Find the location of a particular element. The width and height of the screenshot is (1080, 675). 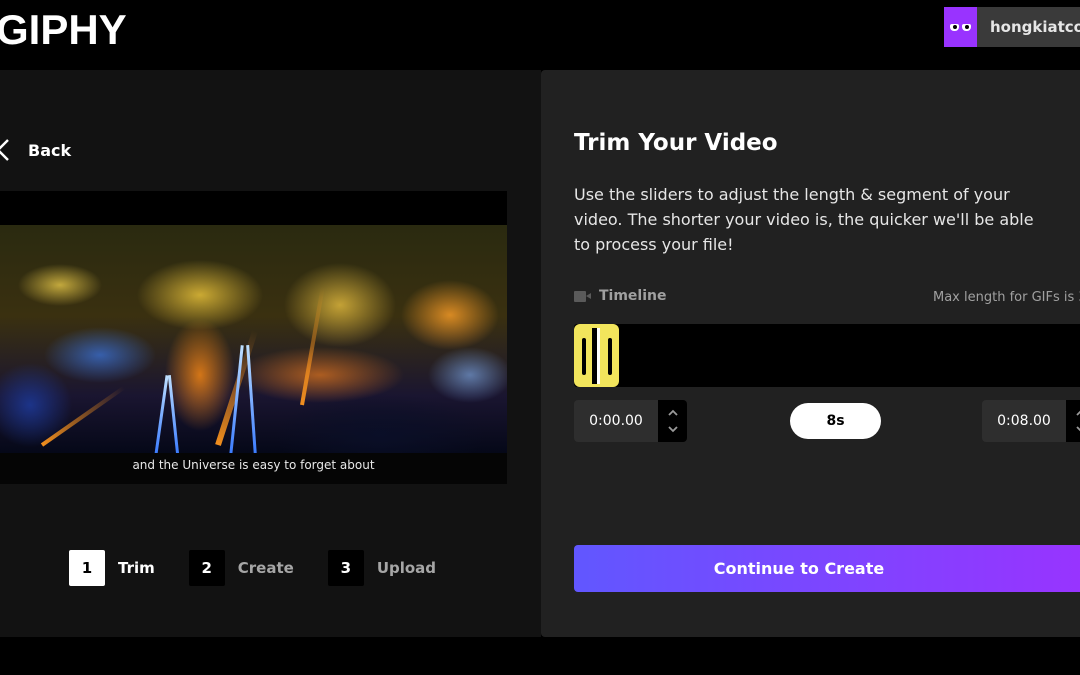

username: hongkiatco is located at coordinates (1034, 27).